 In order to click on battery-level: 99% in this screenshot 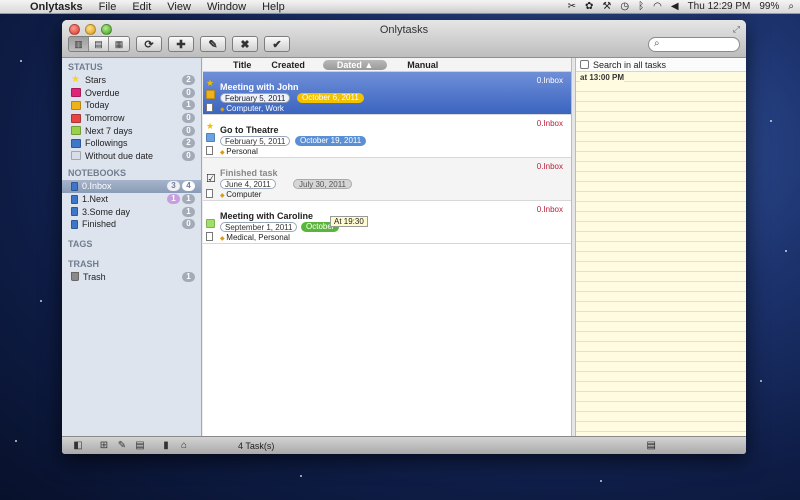, I will do `click(769, 6)`.